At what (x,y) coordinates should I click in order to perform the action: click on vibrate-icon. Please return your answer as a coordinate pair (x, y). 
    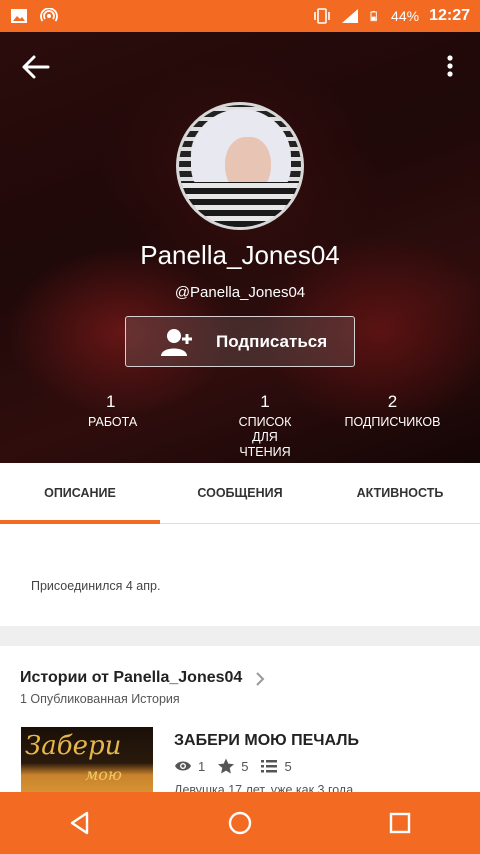
    Looking at the image, I should click on (322, 16).